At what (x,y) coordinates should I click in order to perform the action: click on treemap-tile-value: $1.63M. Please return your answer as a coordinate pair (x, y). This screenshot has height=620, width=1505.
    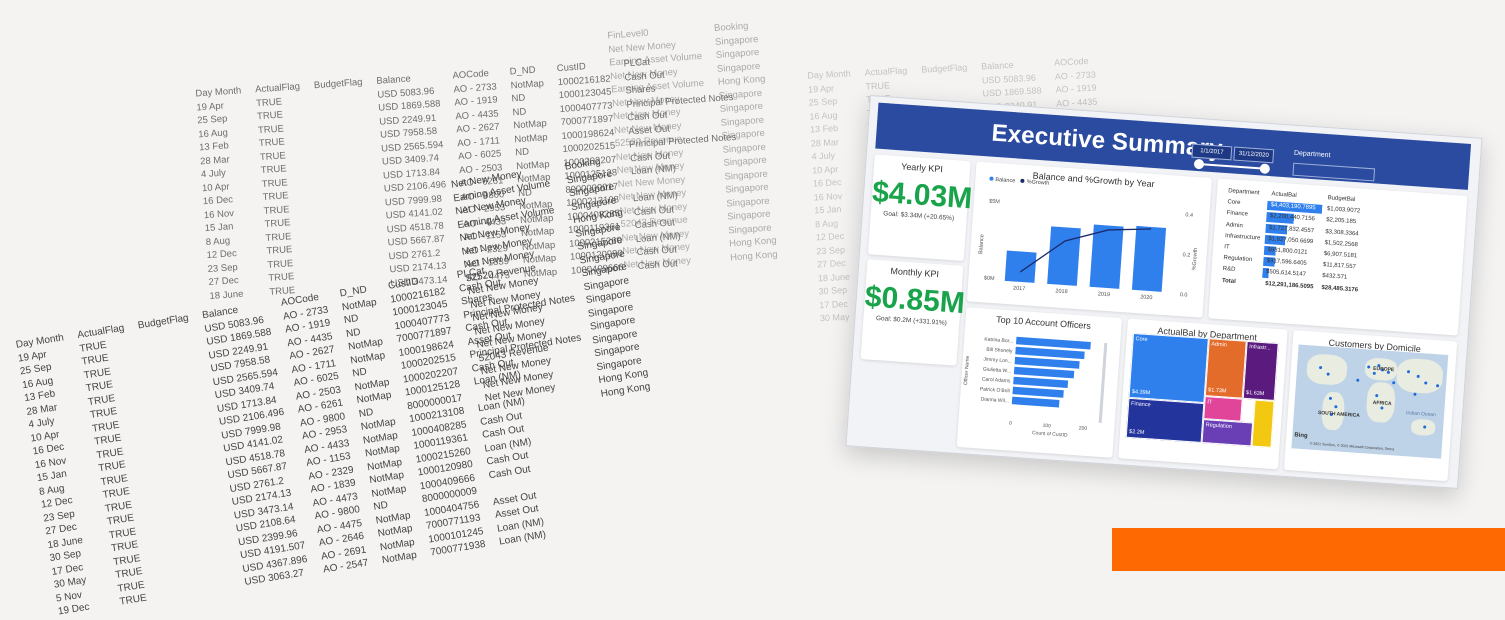
    Looking at the image, I should click on (1255, 393).